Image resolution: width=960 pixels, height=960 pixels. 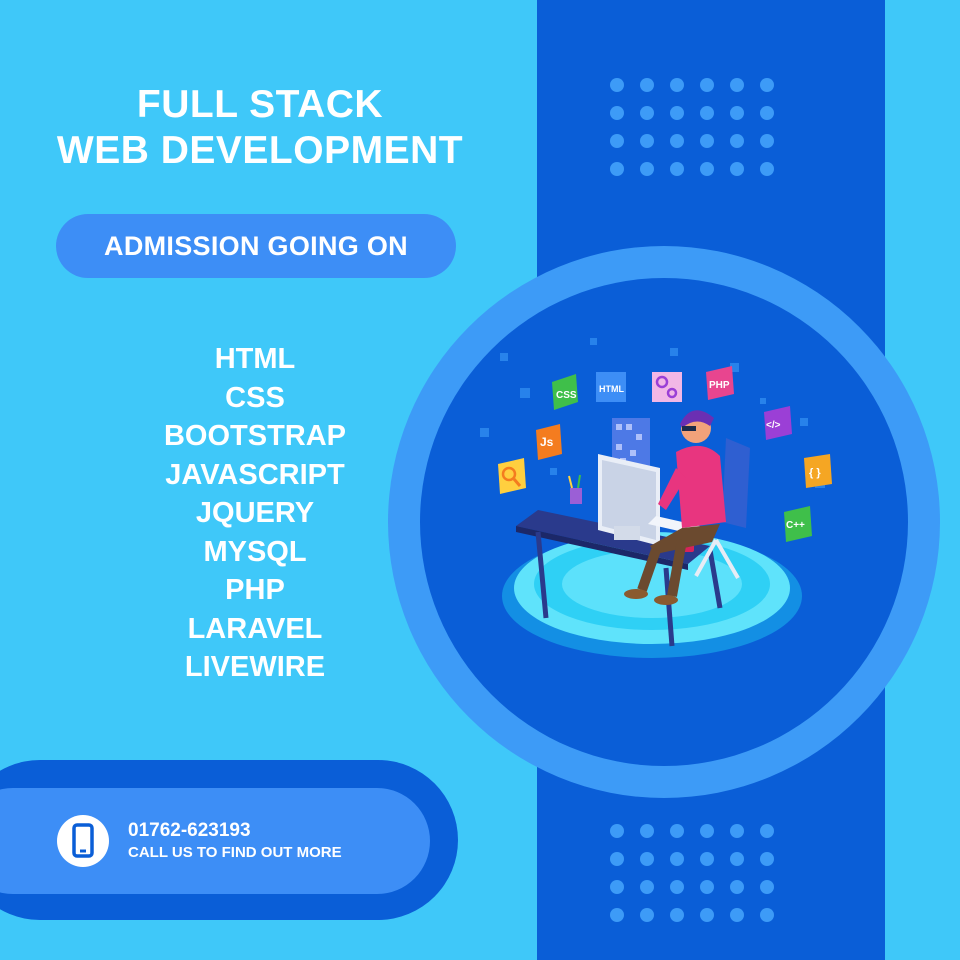 I want to click on course-item: LIVEWIRE, so click(x=255, y=667).